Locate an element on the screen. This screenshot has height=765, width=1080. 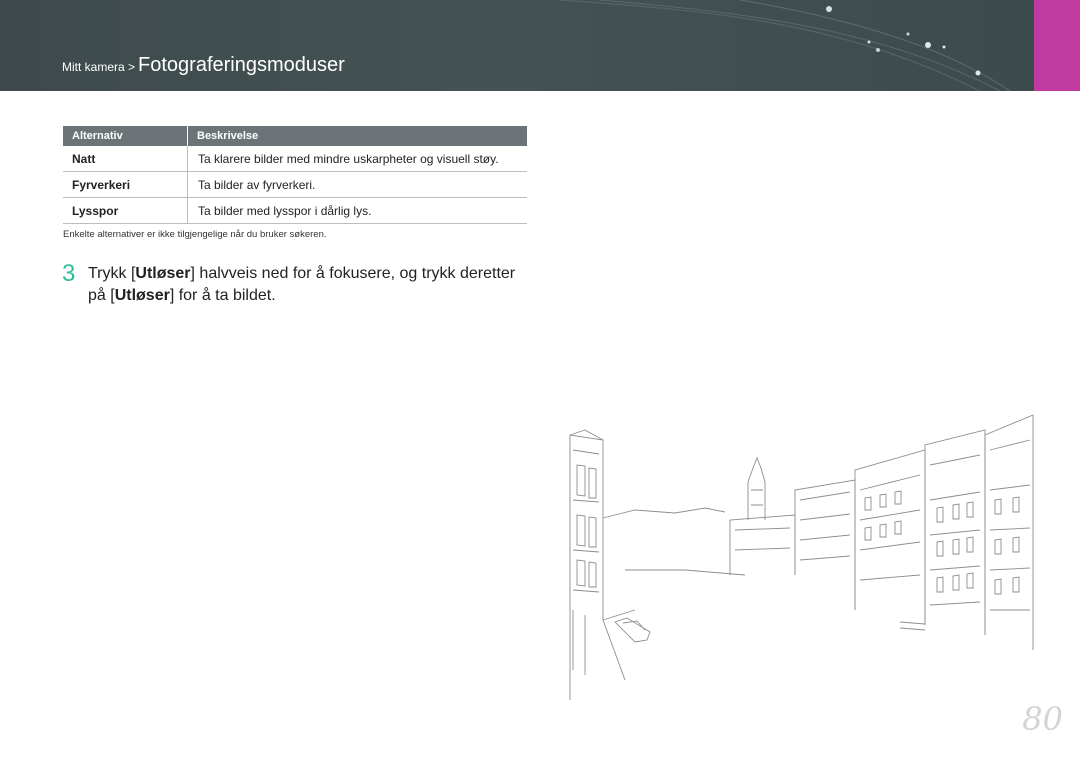
option-name: Natt is located at coordinates (84, 158).